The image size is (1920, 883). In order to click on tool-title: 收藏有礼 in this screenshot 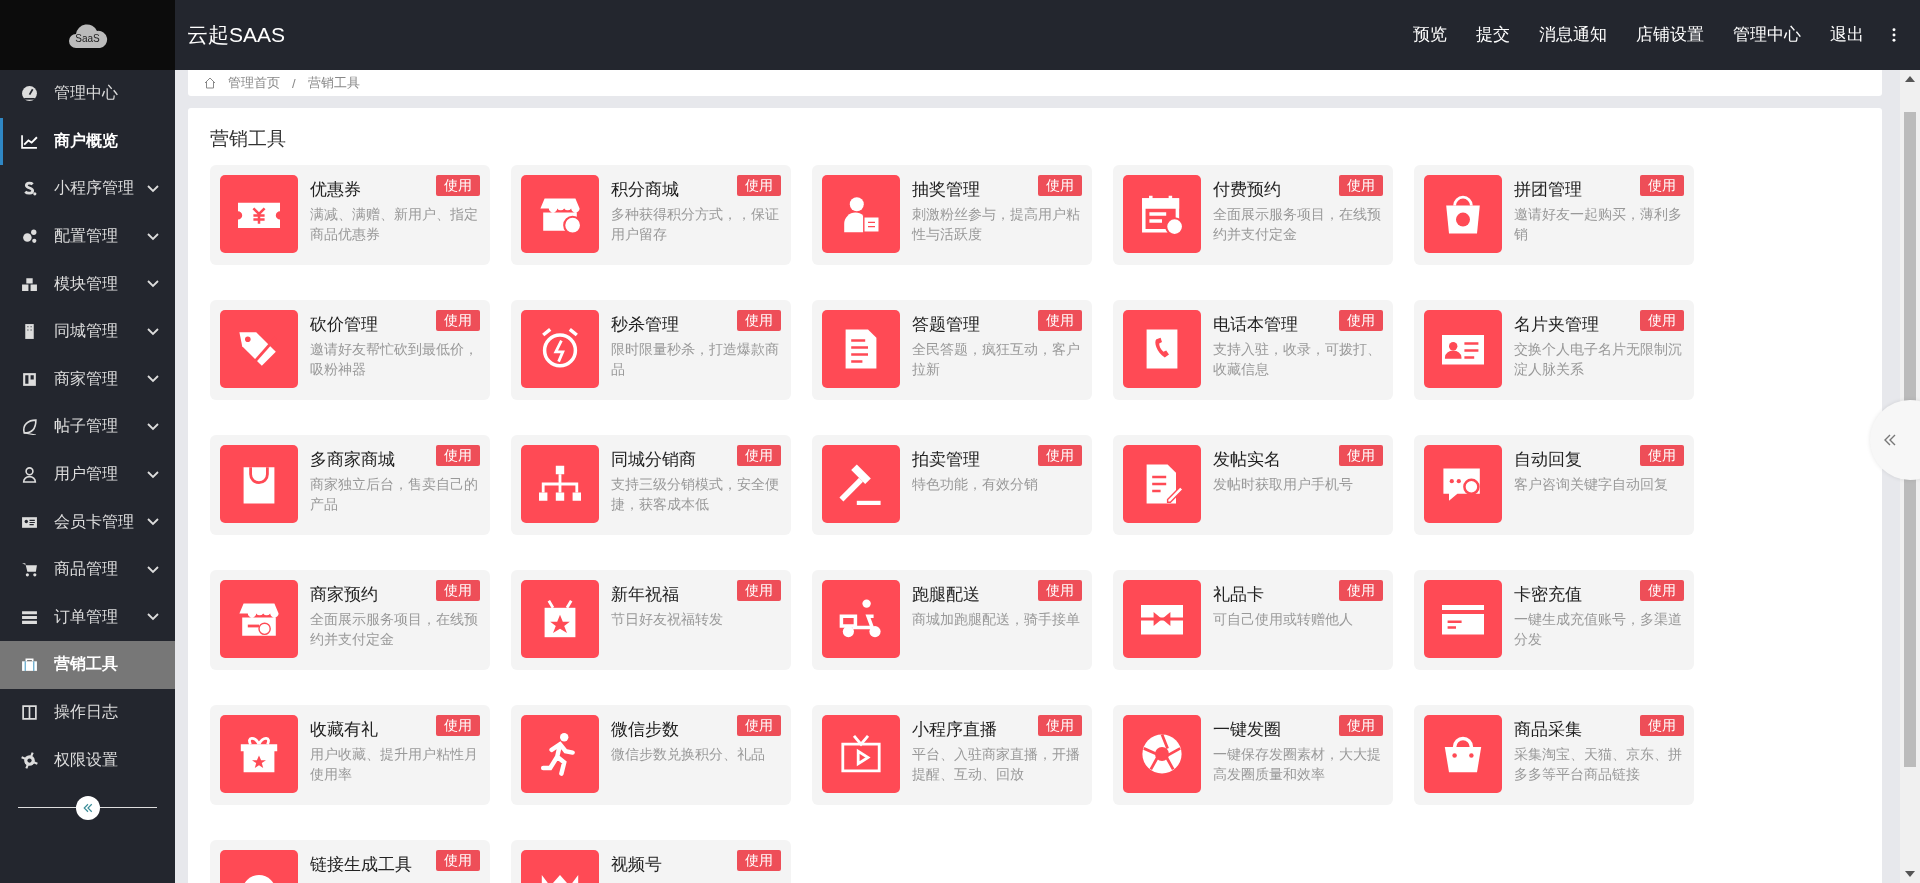, I will do `click(344, 730)`.